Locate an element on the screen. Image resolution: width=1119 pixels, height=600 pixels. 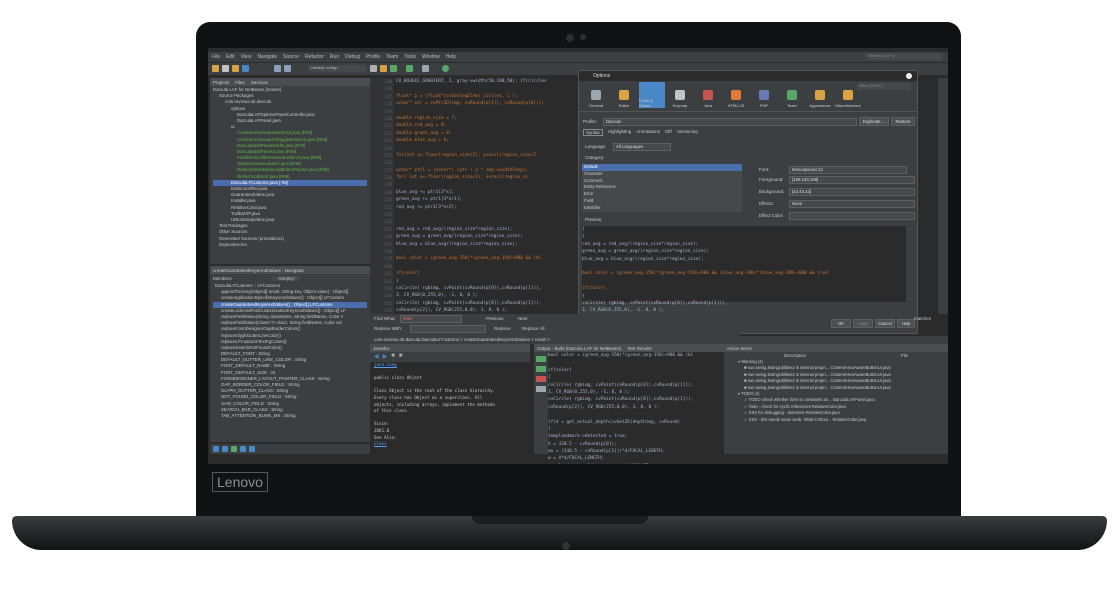
debug-icon is located at coordinates (409, 68).